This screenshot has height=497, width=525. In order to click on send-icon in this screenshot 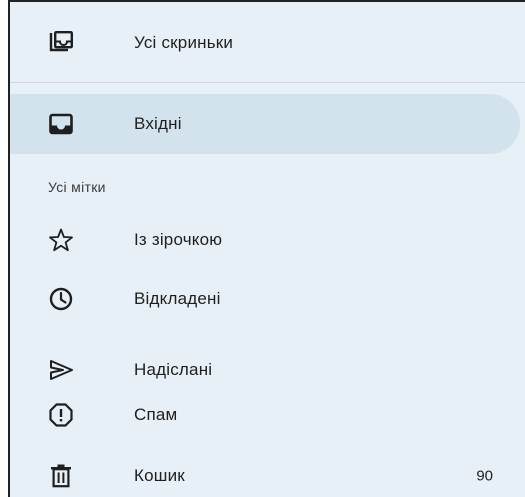, I will do `click(61, 370)`.